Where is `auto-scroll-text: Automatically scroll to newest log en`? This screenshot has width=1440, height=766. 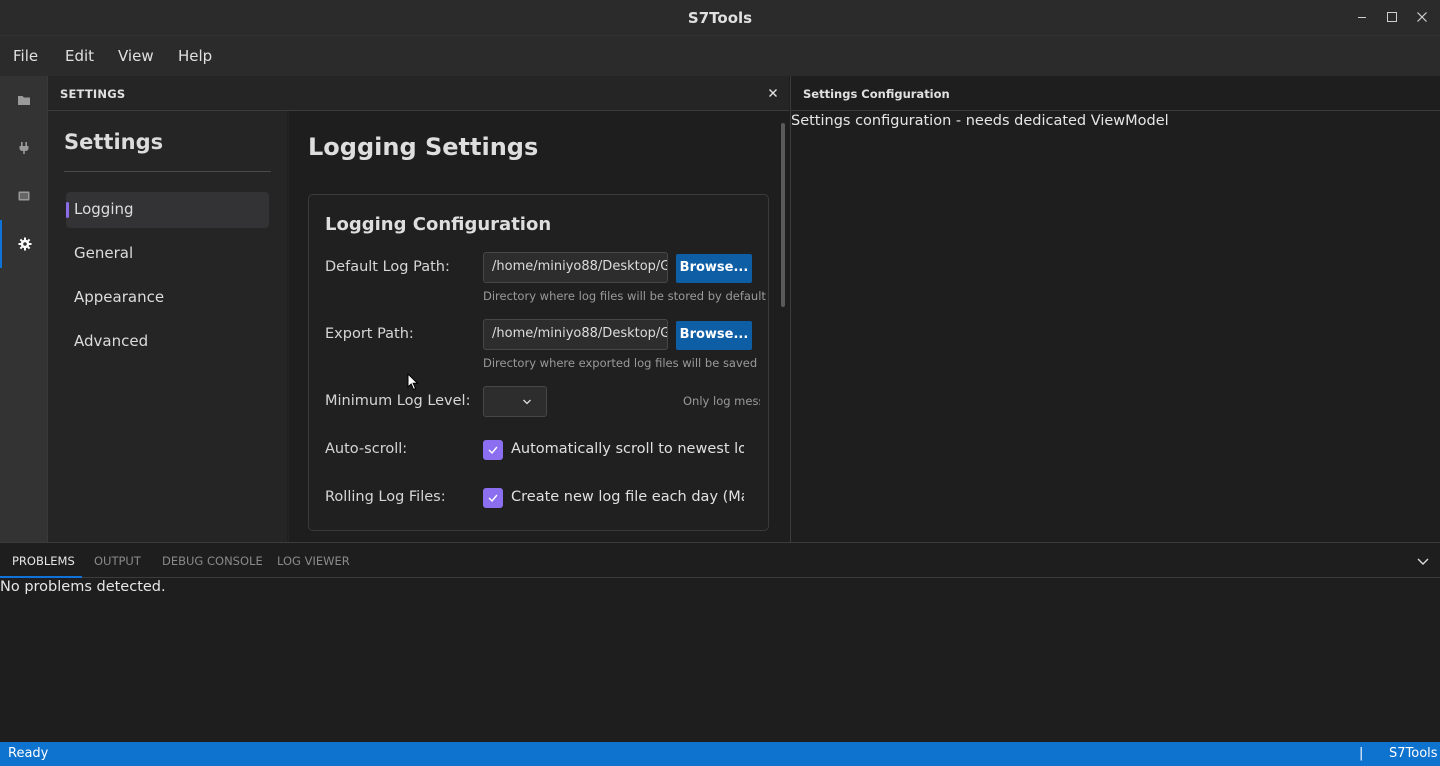
auto-scroll-text: Automatically scroll to newest log en is located at coordinates (627, 449).